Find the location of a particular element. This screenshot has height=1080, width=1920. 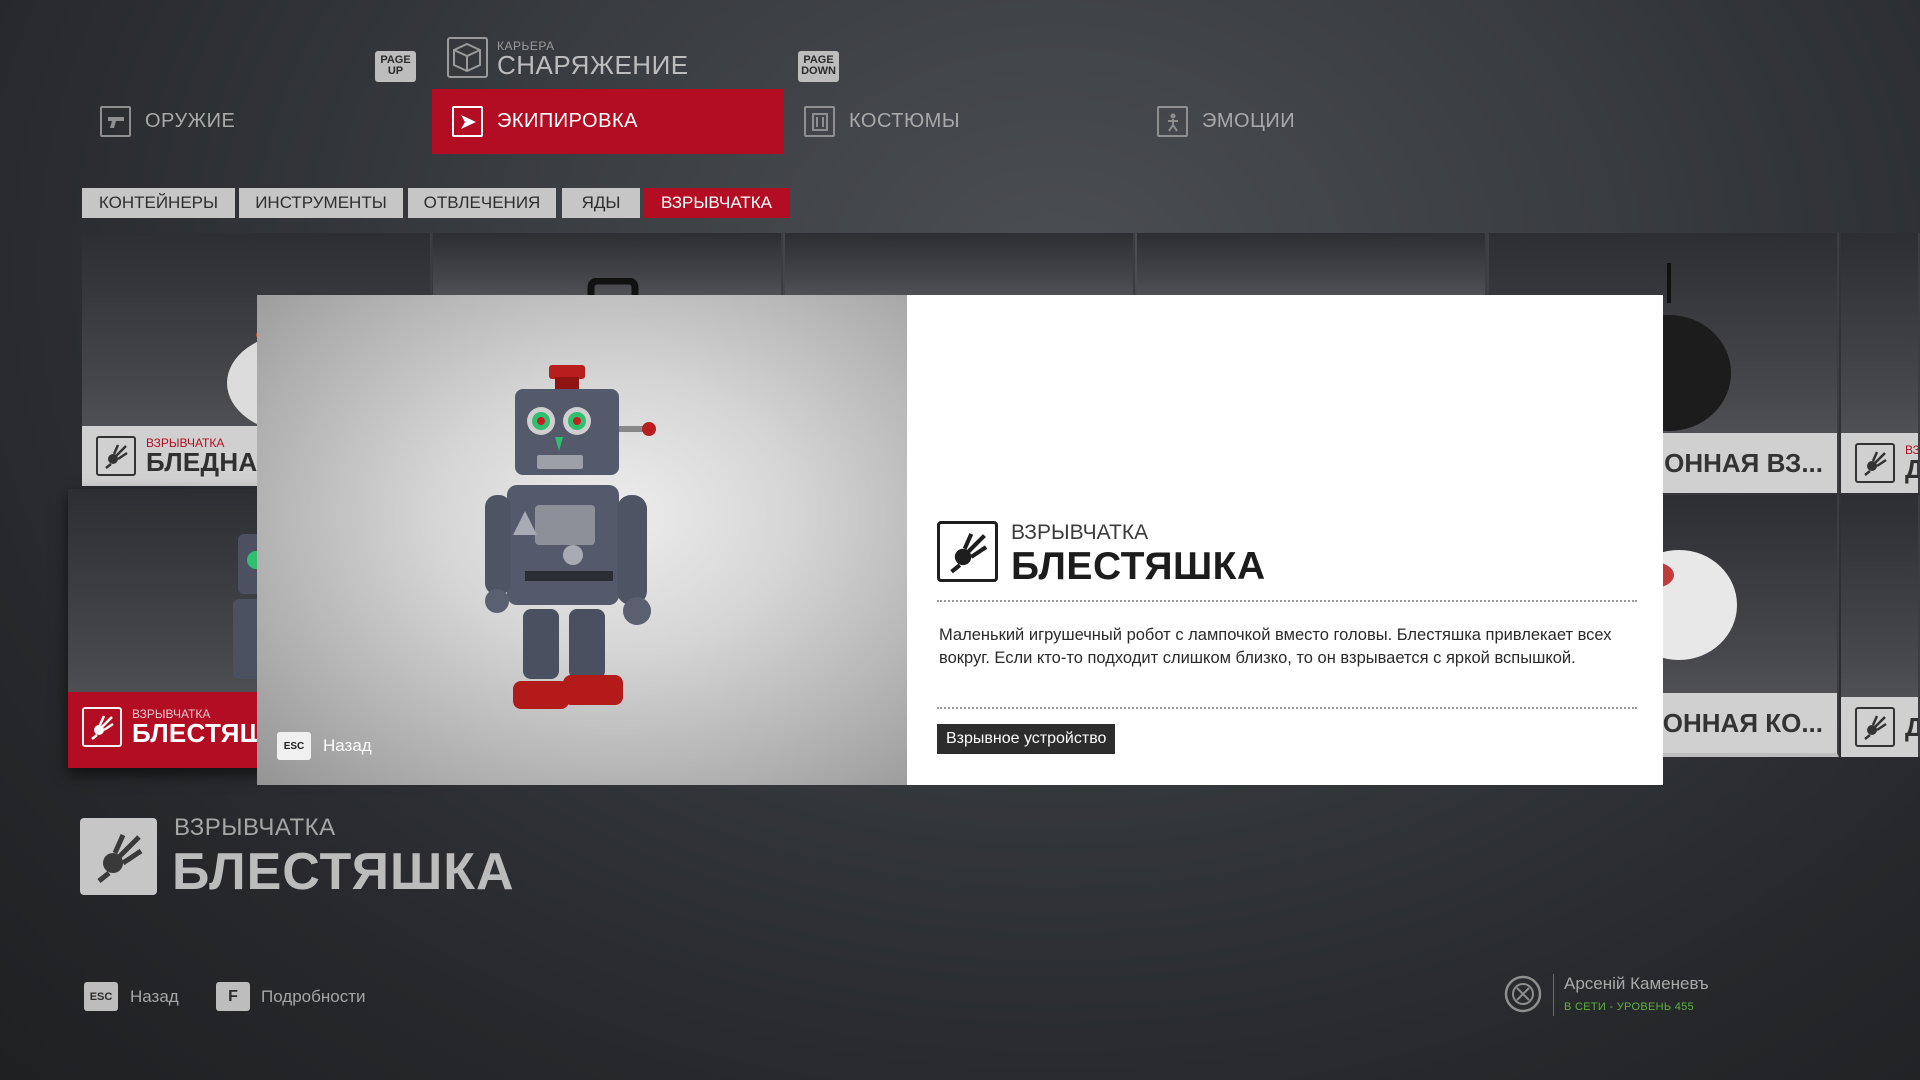

subtab-poisons: ЯДЫ is located at coordinates (601, 203).